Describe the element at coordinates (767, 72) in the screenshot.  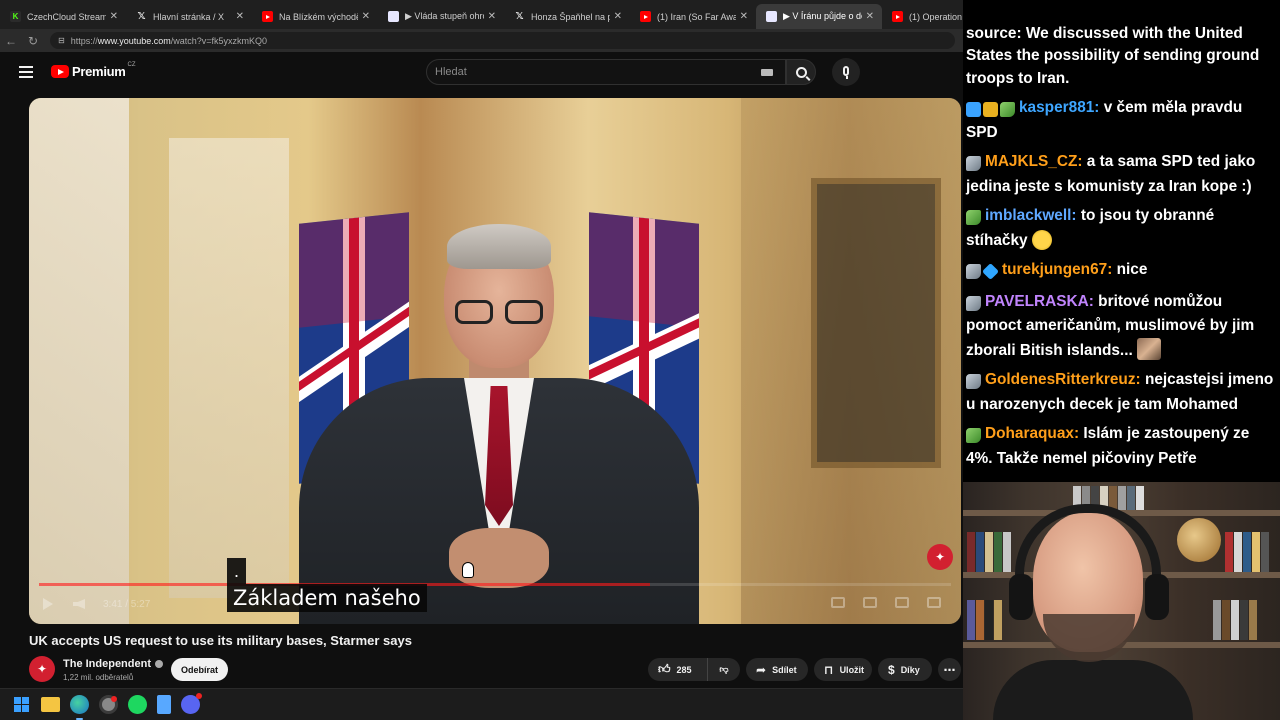
I see `keyboard-icon` at that location.